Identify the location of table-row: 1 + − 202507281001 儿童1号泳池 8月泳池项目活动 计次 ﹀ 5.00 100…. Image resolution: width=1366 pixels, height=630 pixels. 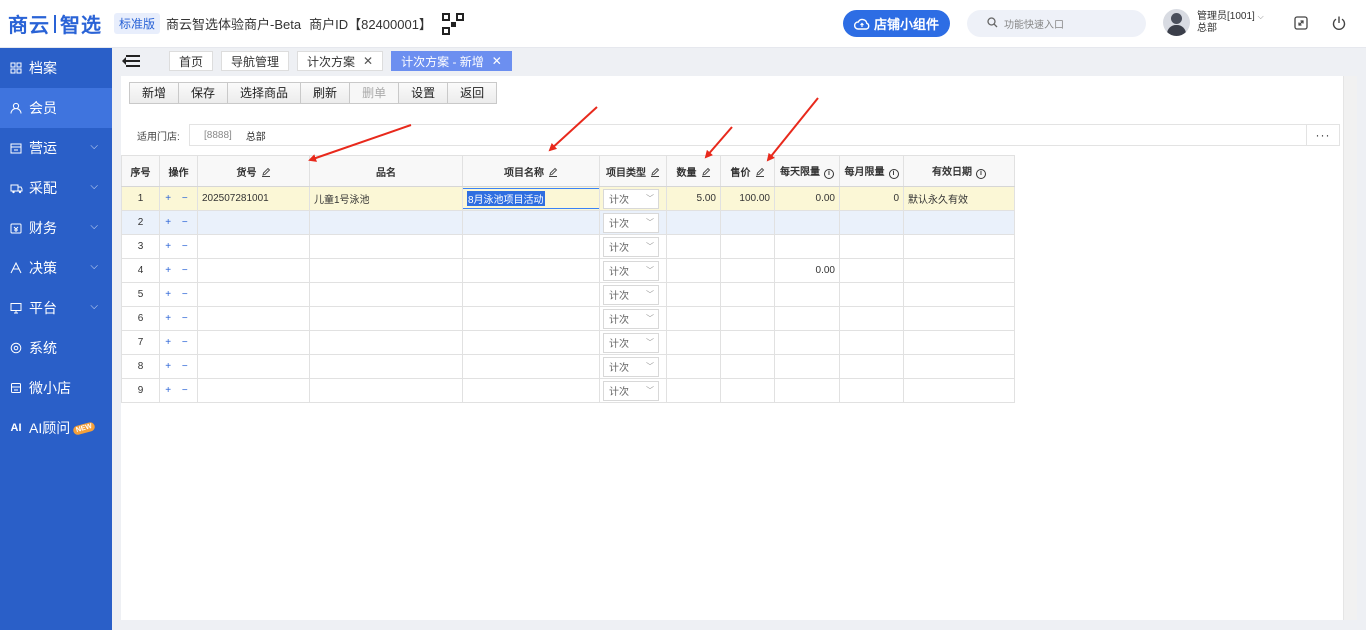
(732, 198).